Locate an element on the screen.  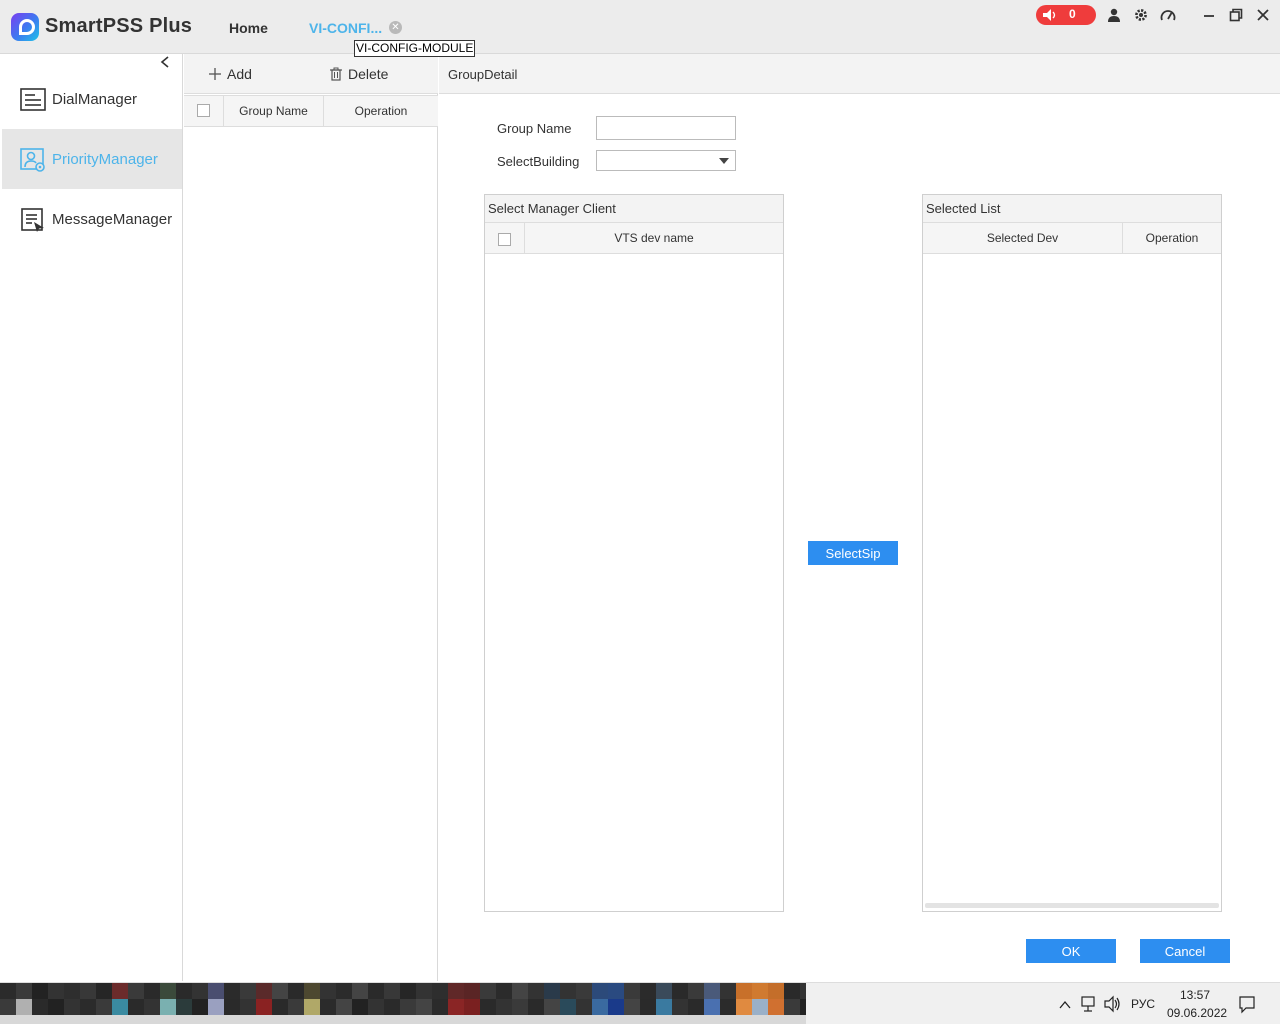
priority-user-icon is located at coordinates (32, 160).